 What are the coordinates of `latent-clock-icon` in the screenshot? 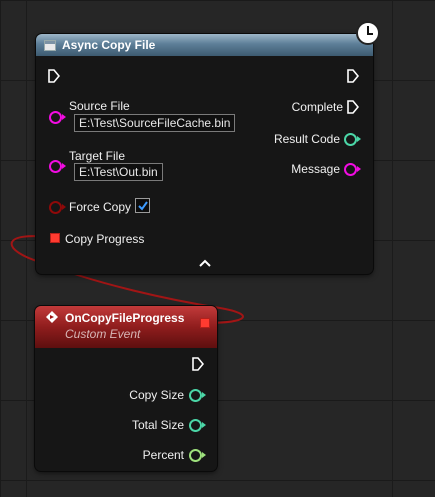 It's located at (368, 33).